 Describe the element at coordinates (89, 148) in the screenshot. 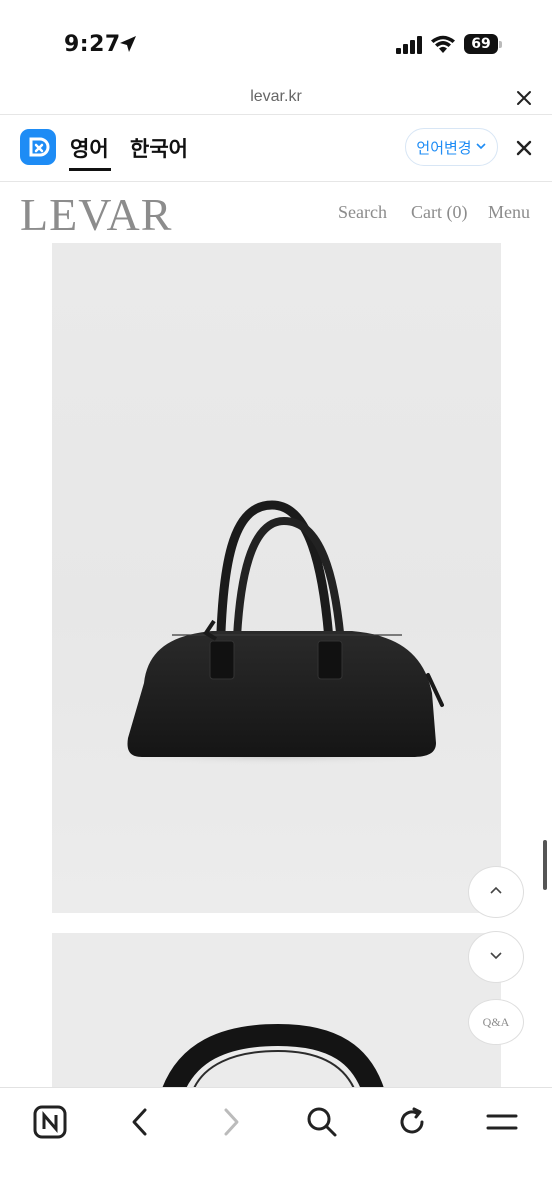

I see `source-language-tab: 영어` at that location.